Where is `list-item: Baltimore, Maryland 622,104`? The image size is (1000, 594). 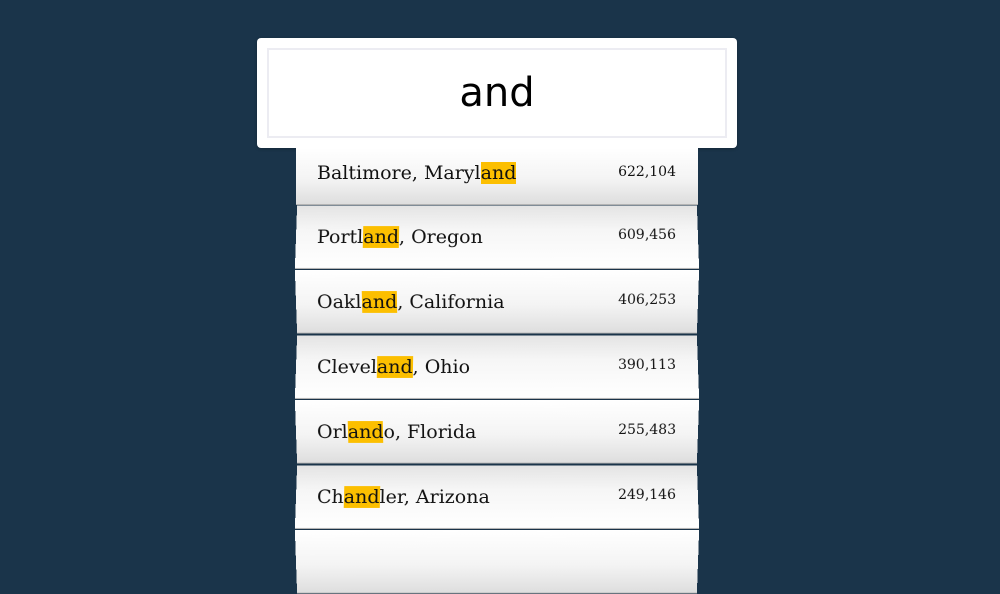
list-item: Baltimore, Maryland 622,104 is located at coordinates (497, 176).